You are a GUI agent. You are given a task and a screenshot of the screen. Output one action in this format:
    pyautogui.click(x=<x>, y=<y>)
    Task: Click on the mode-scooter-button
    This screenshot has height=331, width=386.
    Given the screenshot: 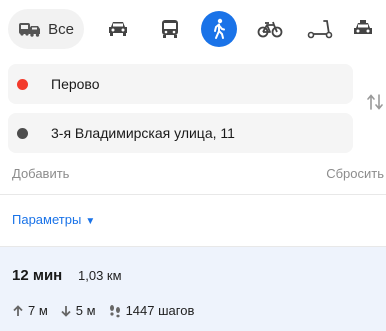 What is the action you would take?
    pyautogui.click(x=320, y=29)
    